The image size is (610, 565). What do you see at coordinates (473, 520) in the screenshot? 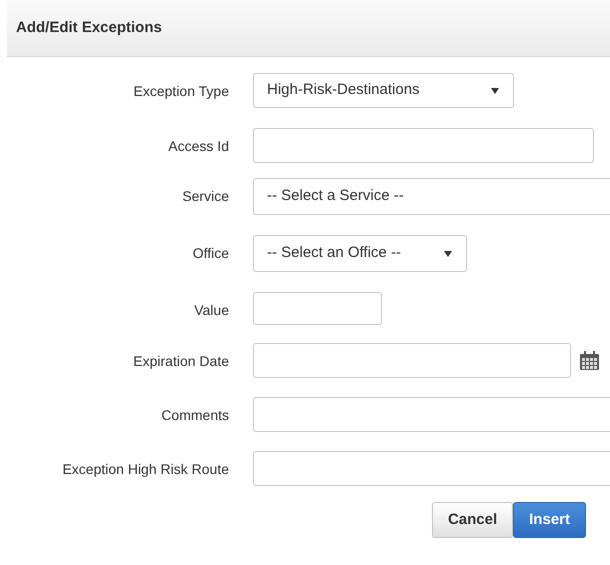
I see `cancel-button: Cancel` at bounding box center [473, 520].